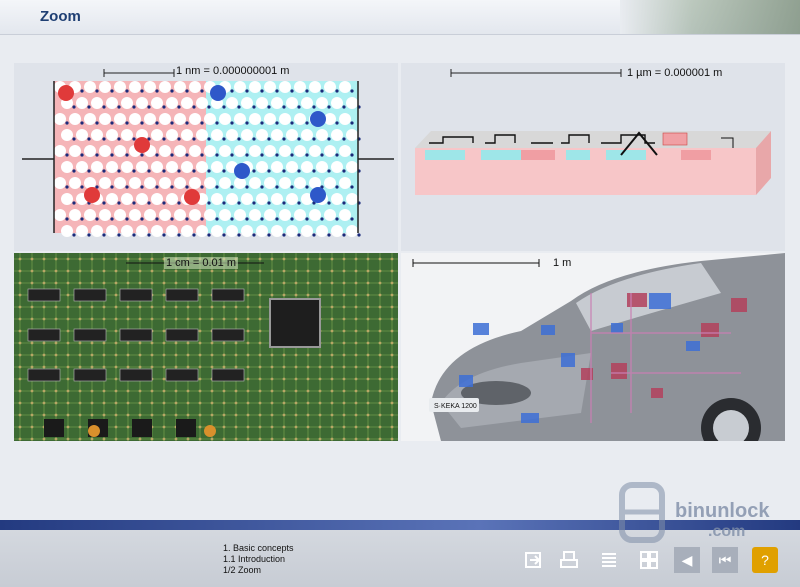 The image size is (800, 587). I want to click on license-plate: S·KEKA 1200, so click(455, 406).